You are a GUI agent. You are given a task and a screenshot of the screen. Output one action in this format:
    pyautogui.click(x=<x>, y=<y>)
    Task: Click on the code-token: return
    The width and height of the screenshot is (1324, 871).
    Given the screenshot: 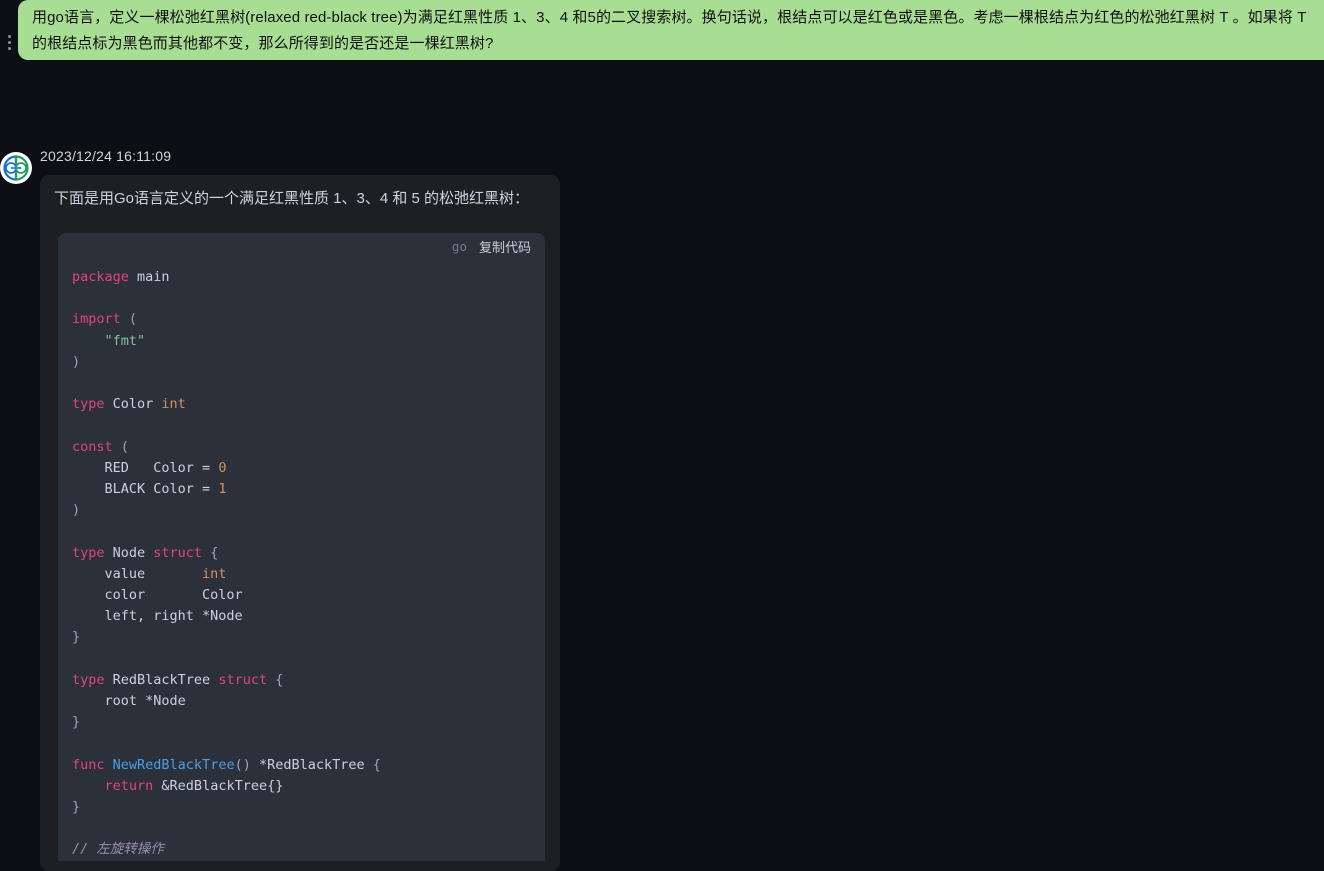 What is the action you would take?
    pyautogui.click(x=129, y=785)
    